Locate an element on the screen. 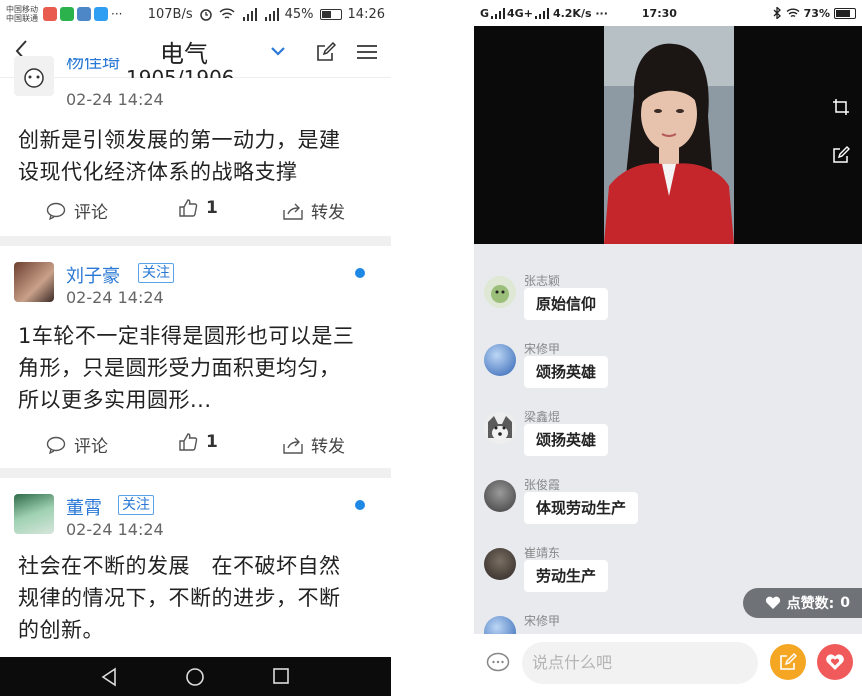  carrier-2: 中国联通 is located at coordinates (22, 18).